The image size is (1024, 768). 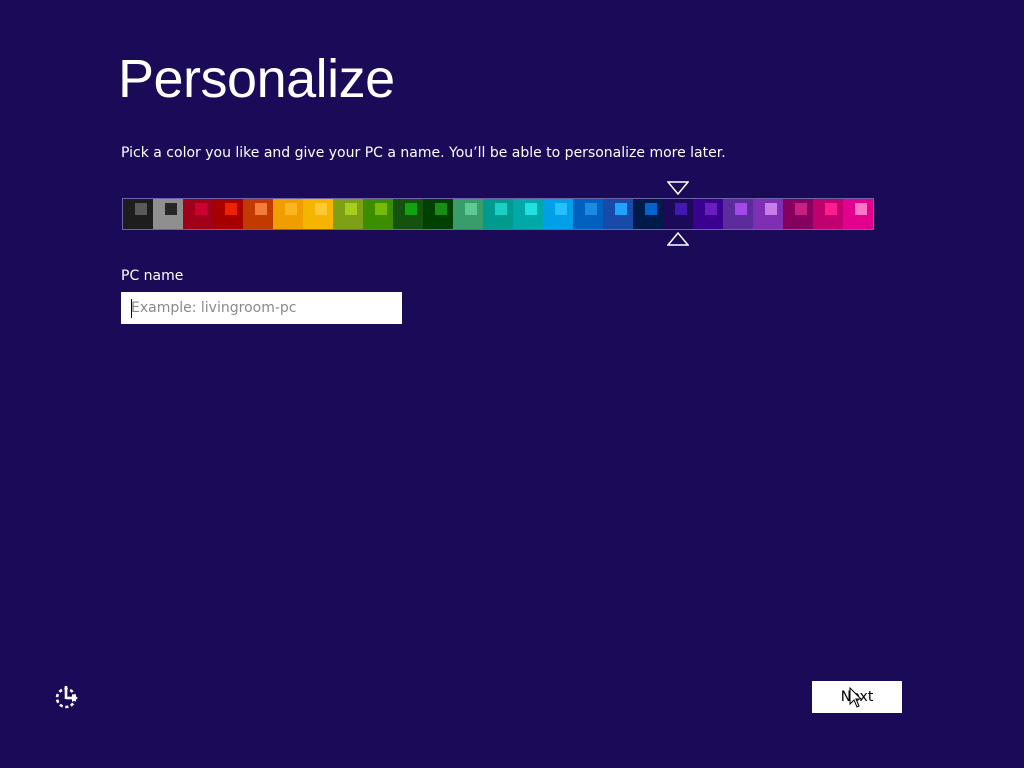 I want to click on pc-name-input, so click(x=261, y=308).